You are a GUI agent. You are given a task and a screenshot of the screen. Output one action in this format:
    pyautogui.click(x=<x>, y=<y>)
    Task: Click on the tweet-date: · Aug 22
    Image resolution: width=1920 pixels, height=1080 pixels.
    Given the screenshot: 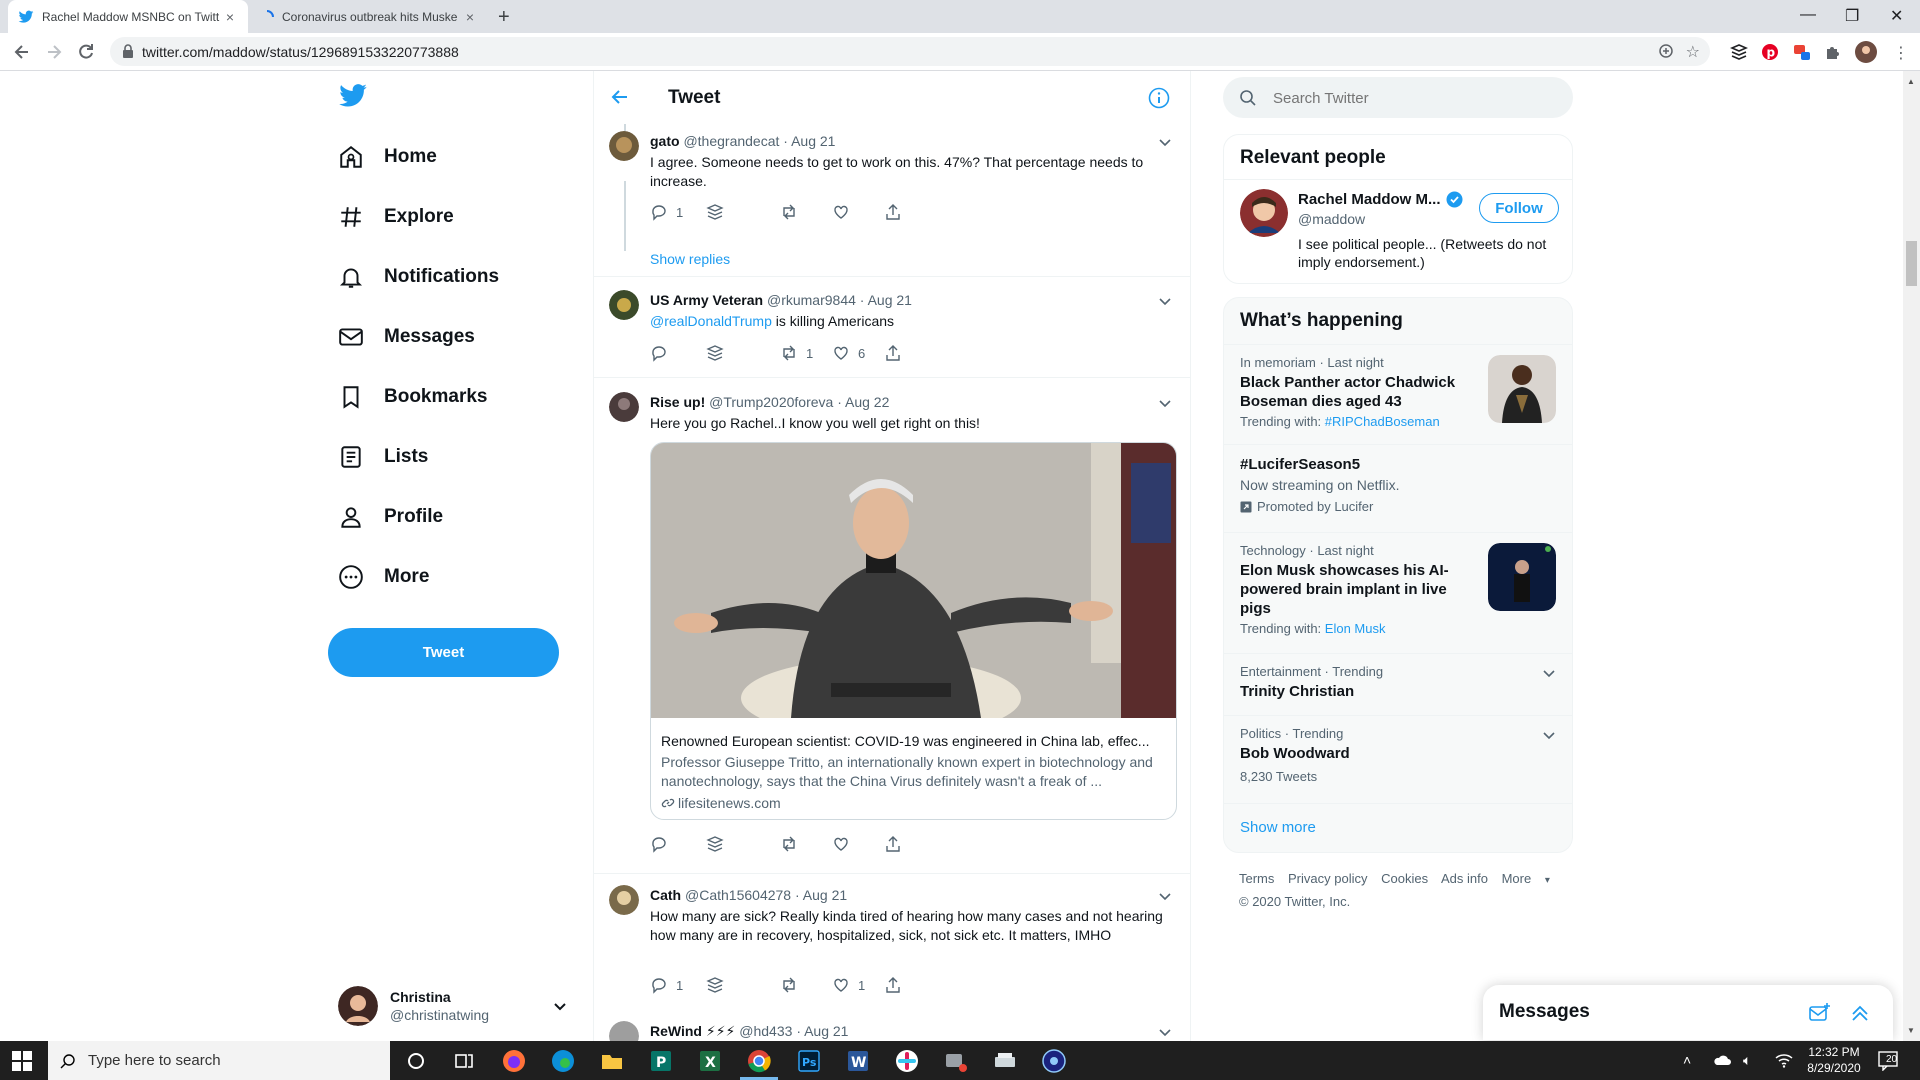 What is the action you would take?
    pyautogui.click(x=863, y=402)
    